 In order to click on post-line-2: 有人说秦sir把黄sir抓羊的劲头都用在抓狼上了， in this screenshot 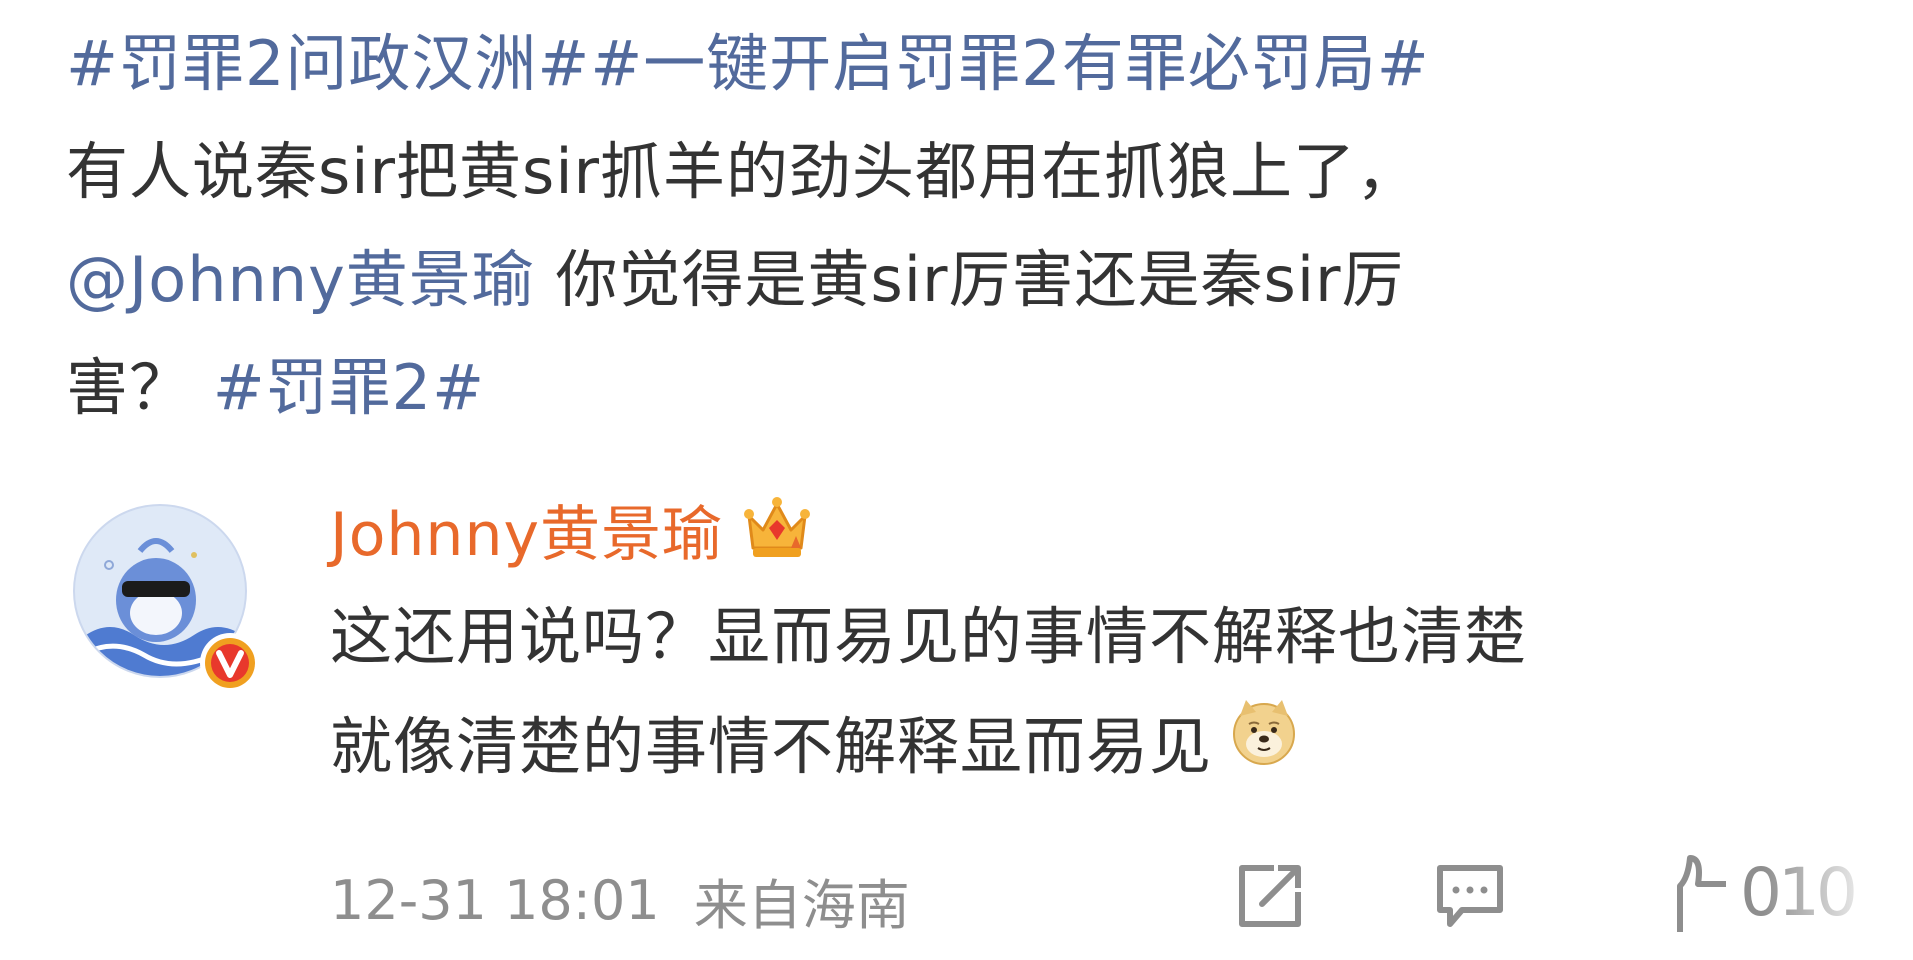, I will do `click(916, 172)`.